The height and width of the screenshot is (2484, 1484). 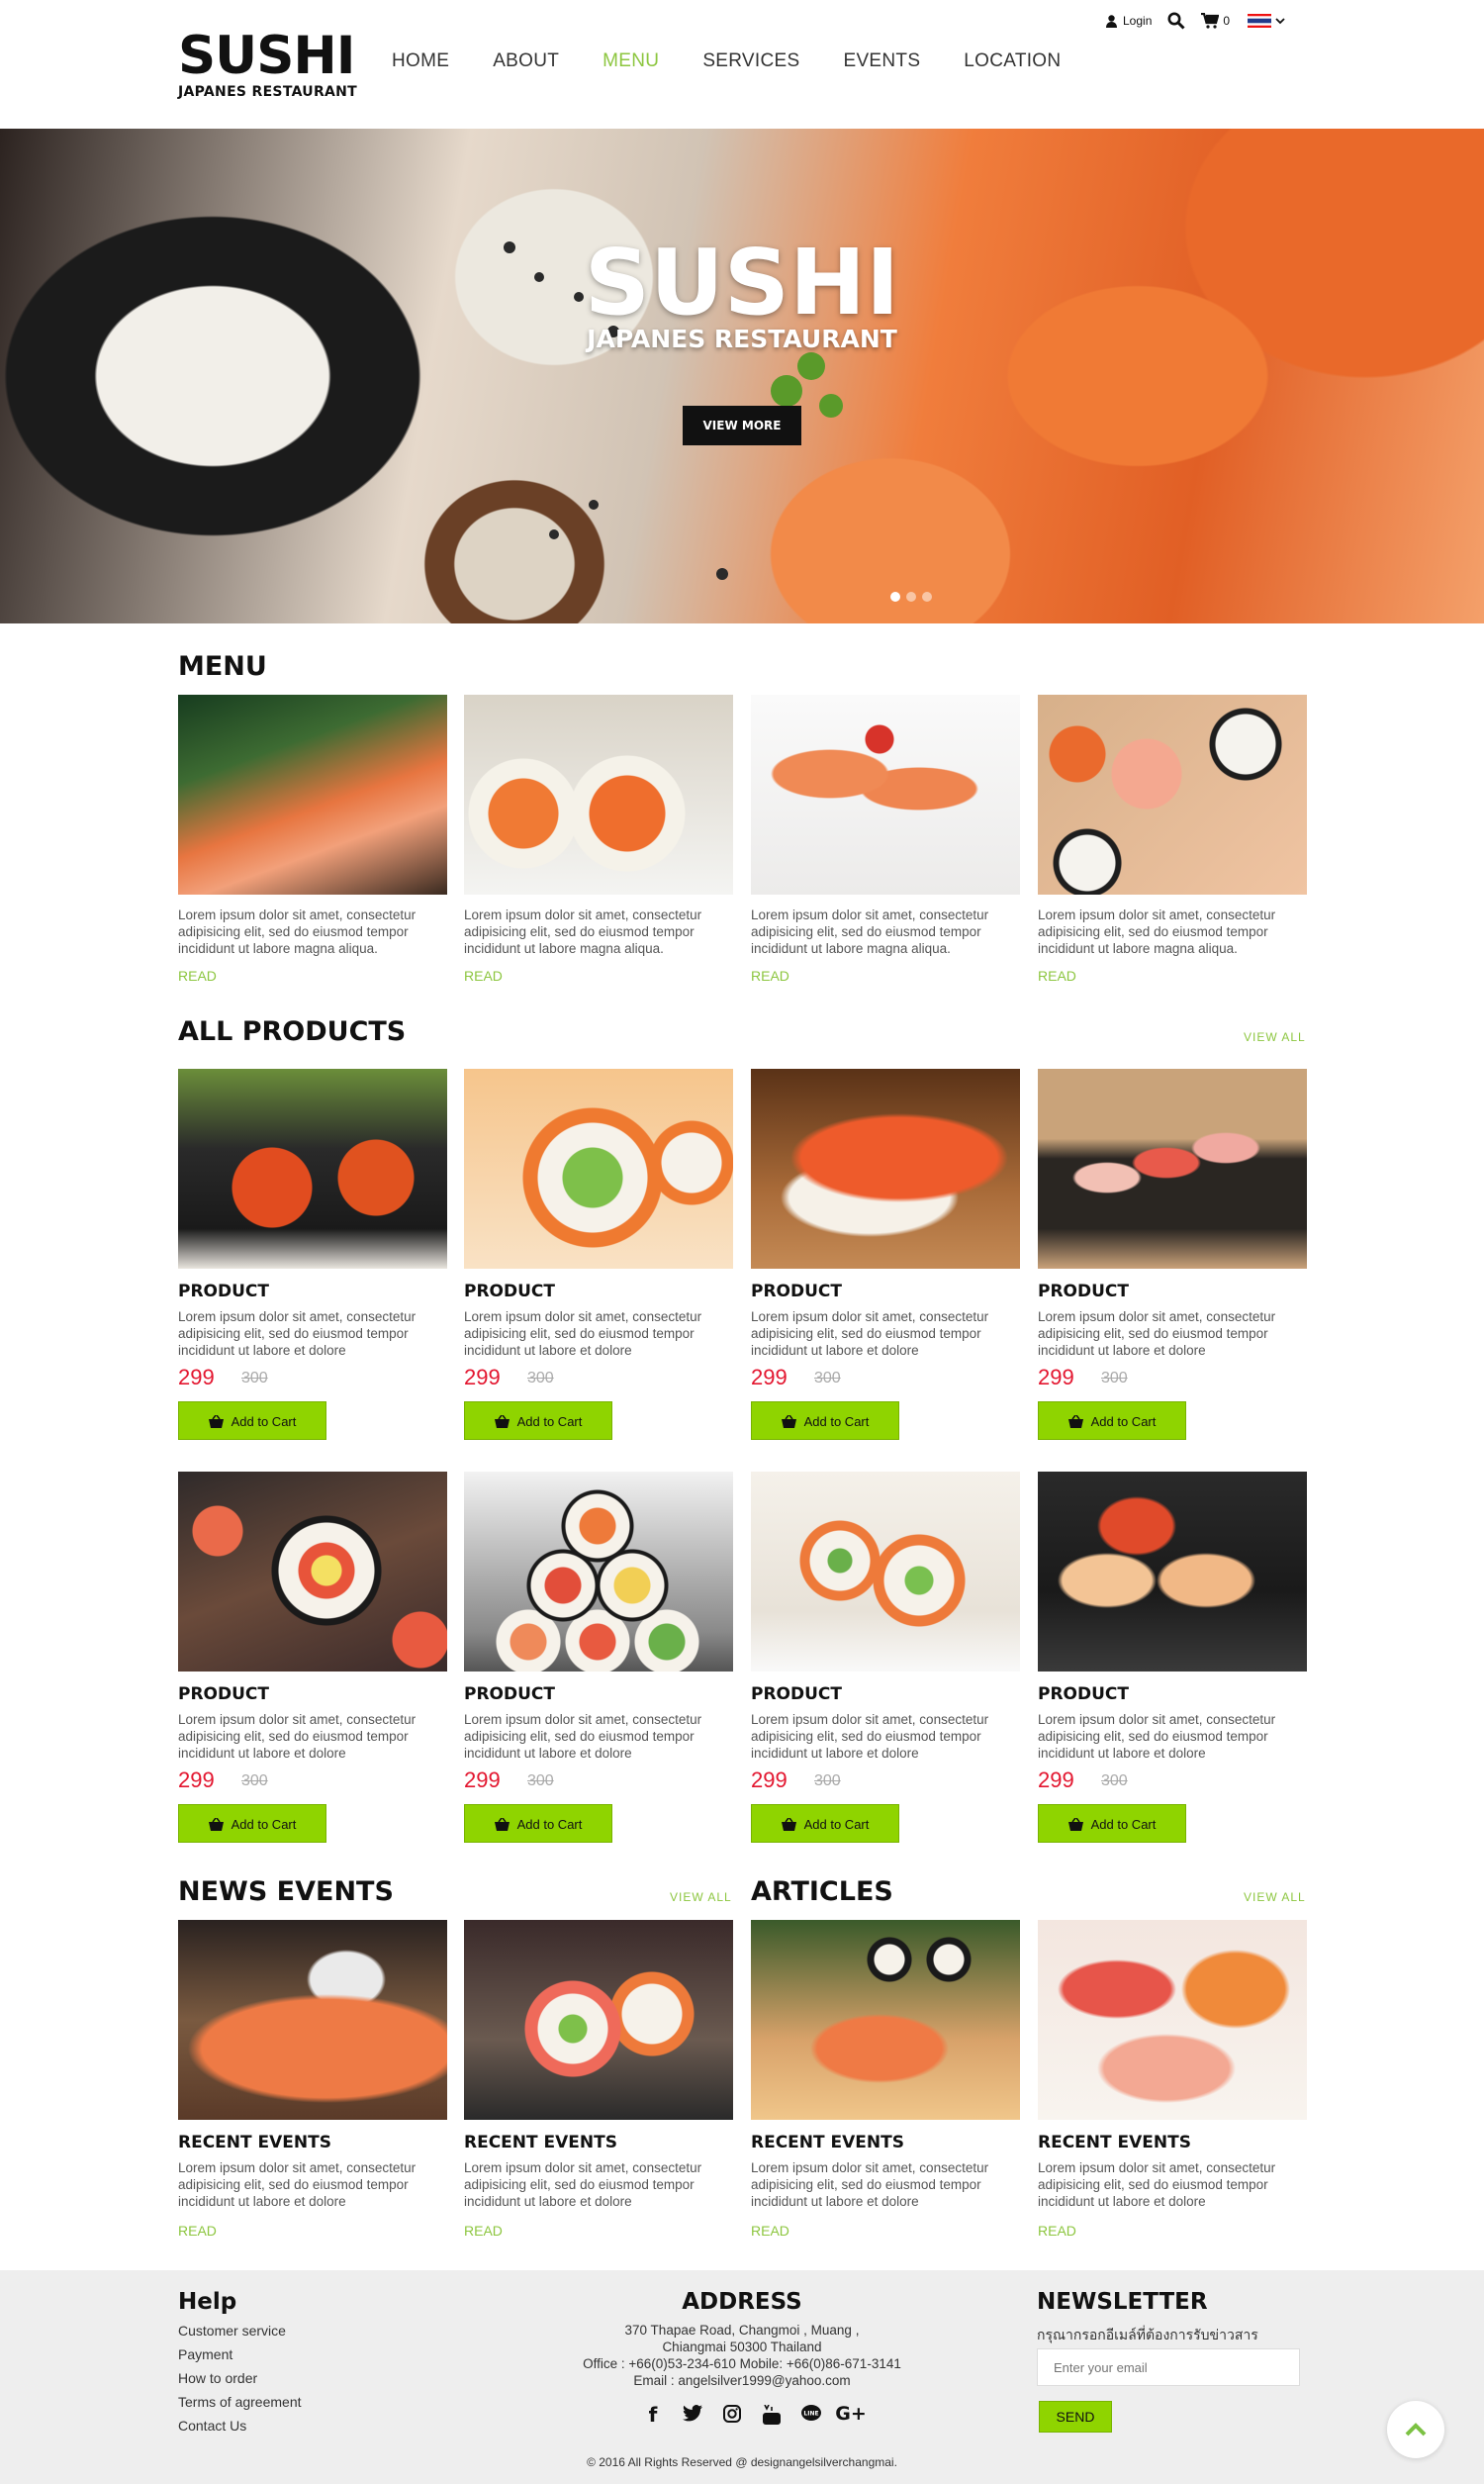 I want to click on google-plus-icon: G+, so click(x=851, y=2416).